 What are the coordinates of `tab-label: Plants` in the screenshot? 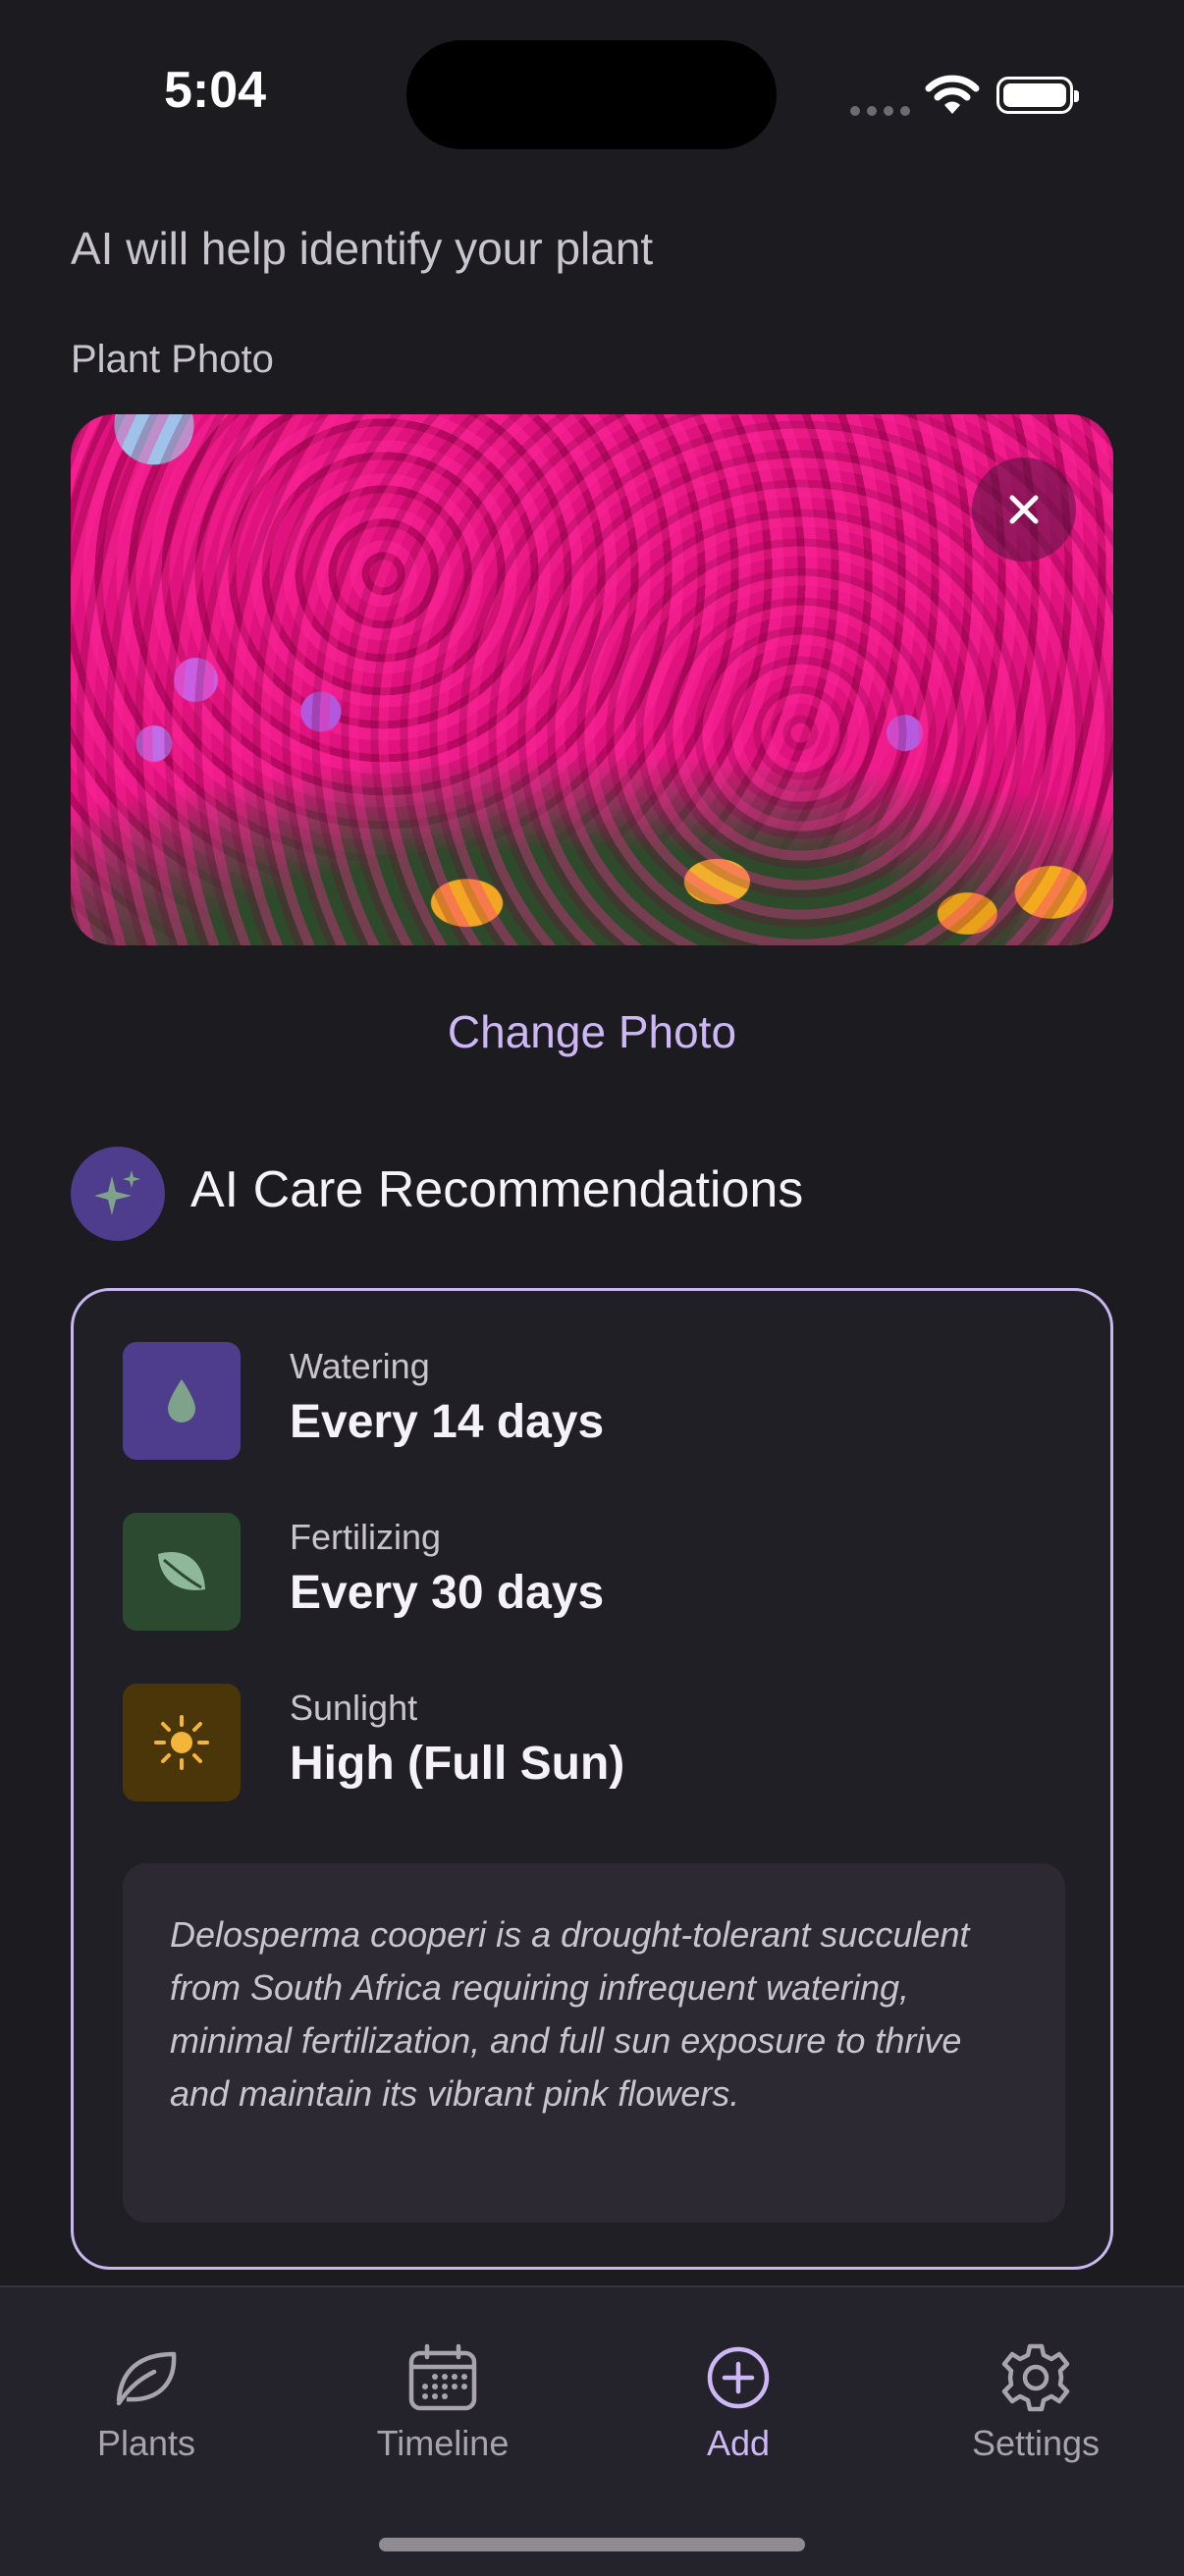 It's located at (146, 2443).